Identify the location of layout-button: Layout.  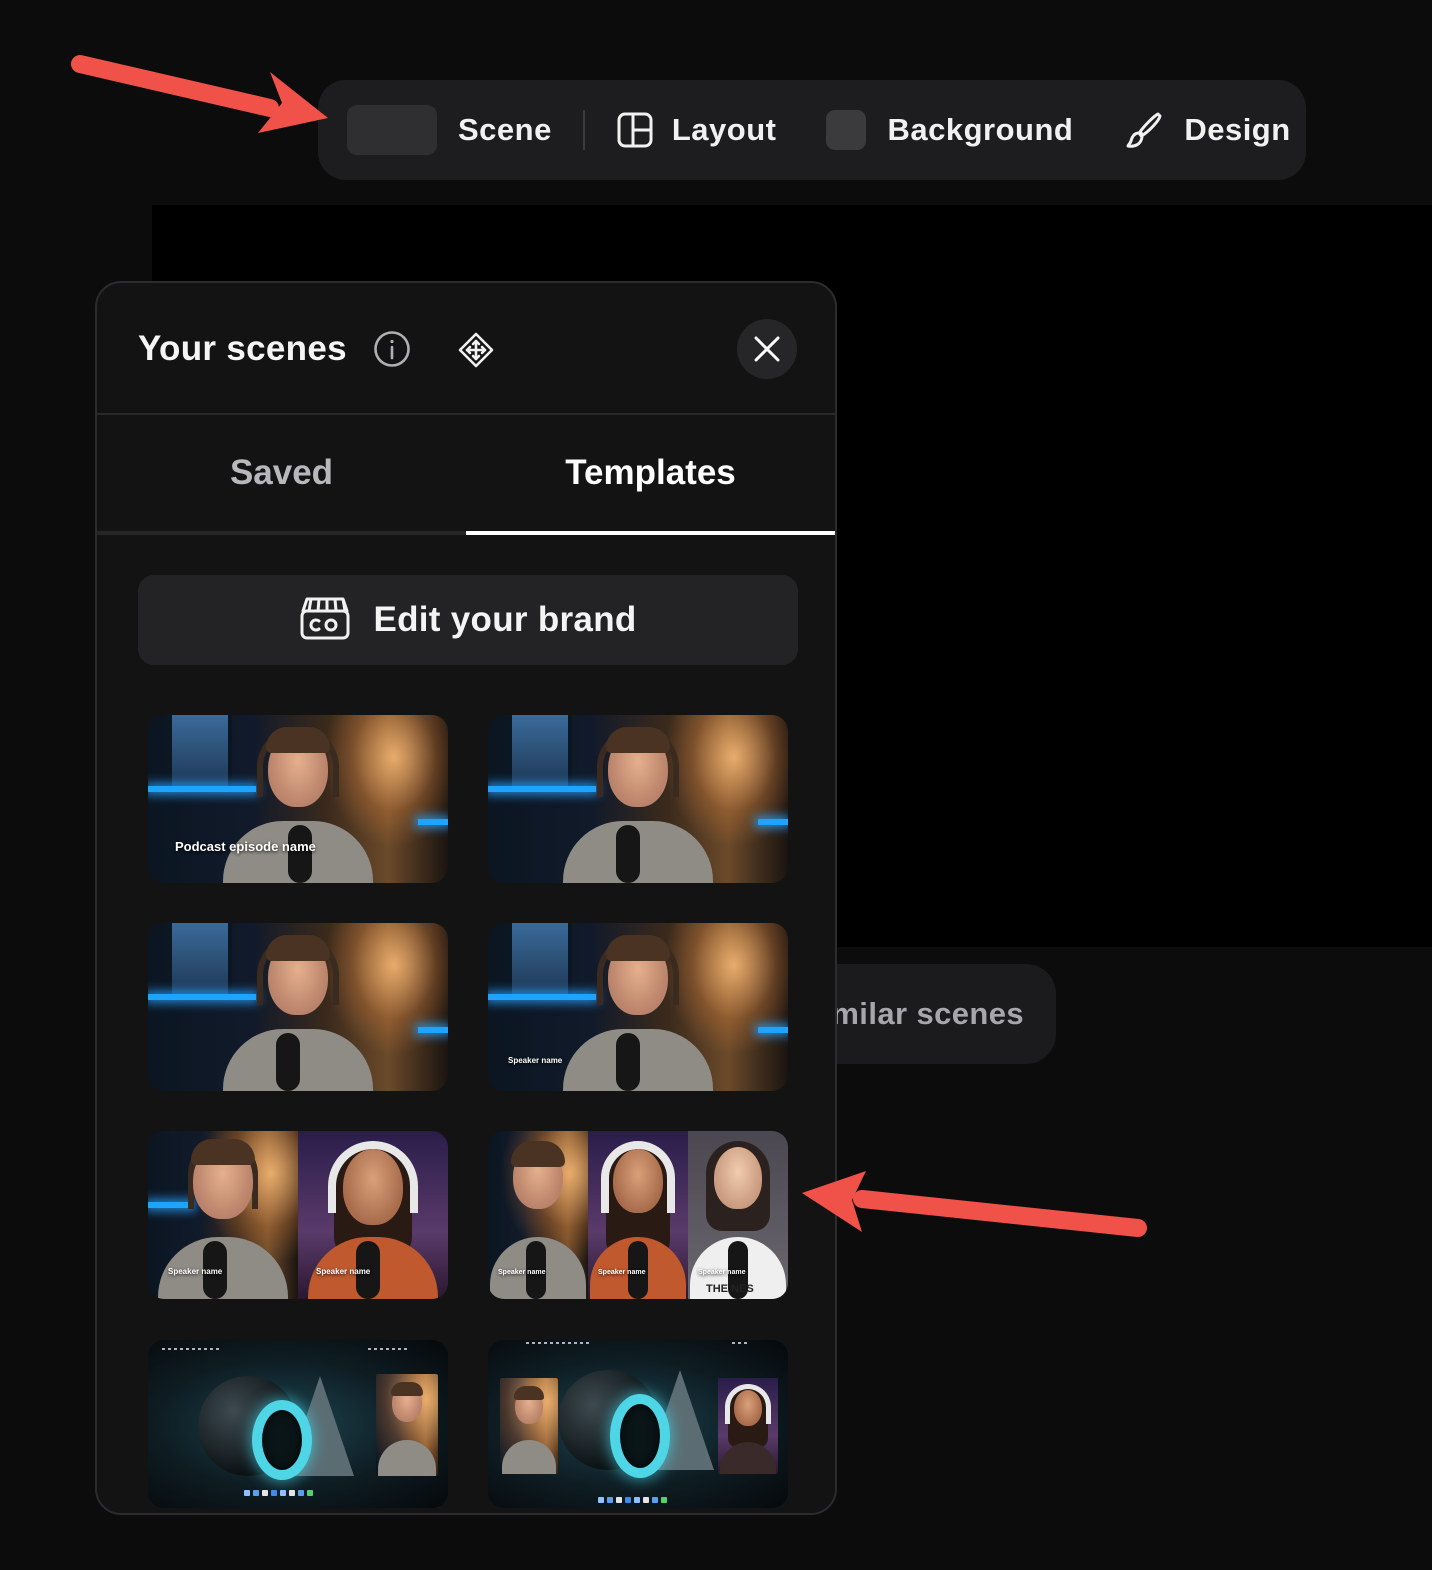
(697, 130).